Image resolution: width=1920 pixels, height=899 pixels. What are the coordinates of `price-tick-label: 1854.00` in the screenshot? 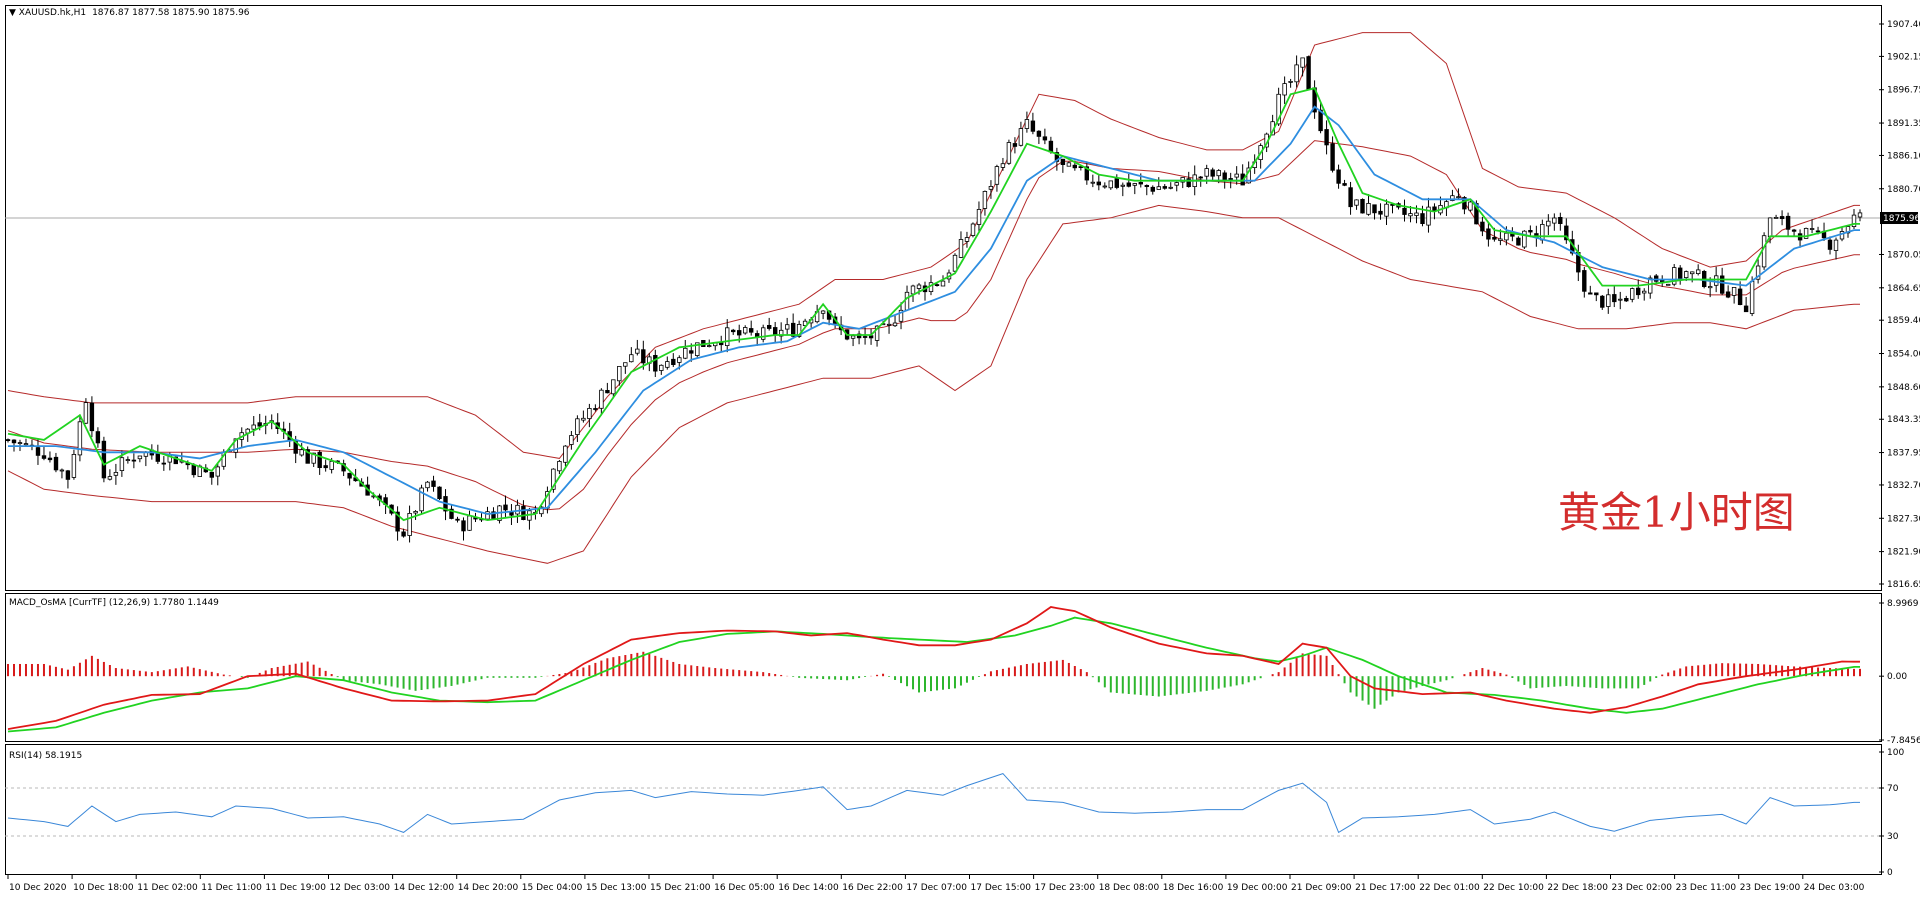 It's located at (1903, 355).